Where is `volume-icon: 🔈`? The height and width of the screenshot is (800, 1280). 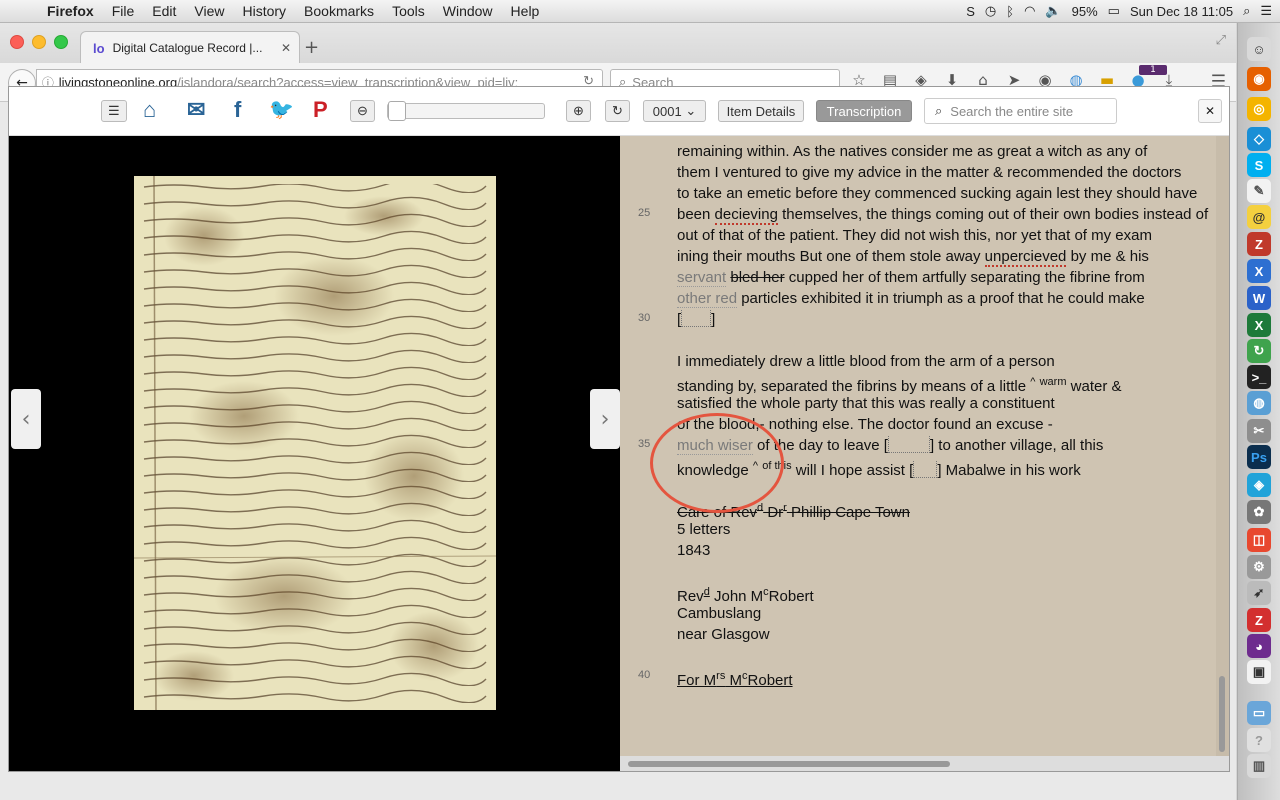
volume-icon: 🔈 is located at coordinates (1053, 11).